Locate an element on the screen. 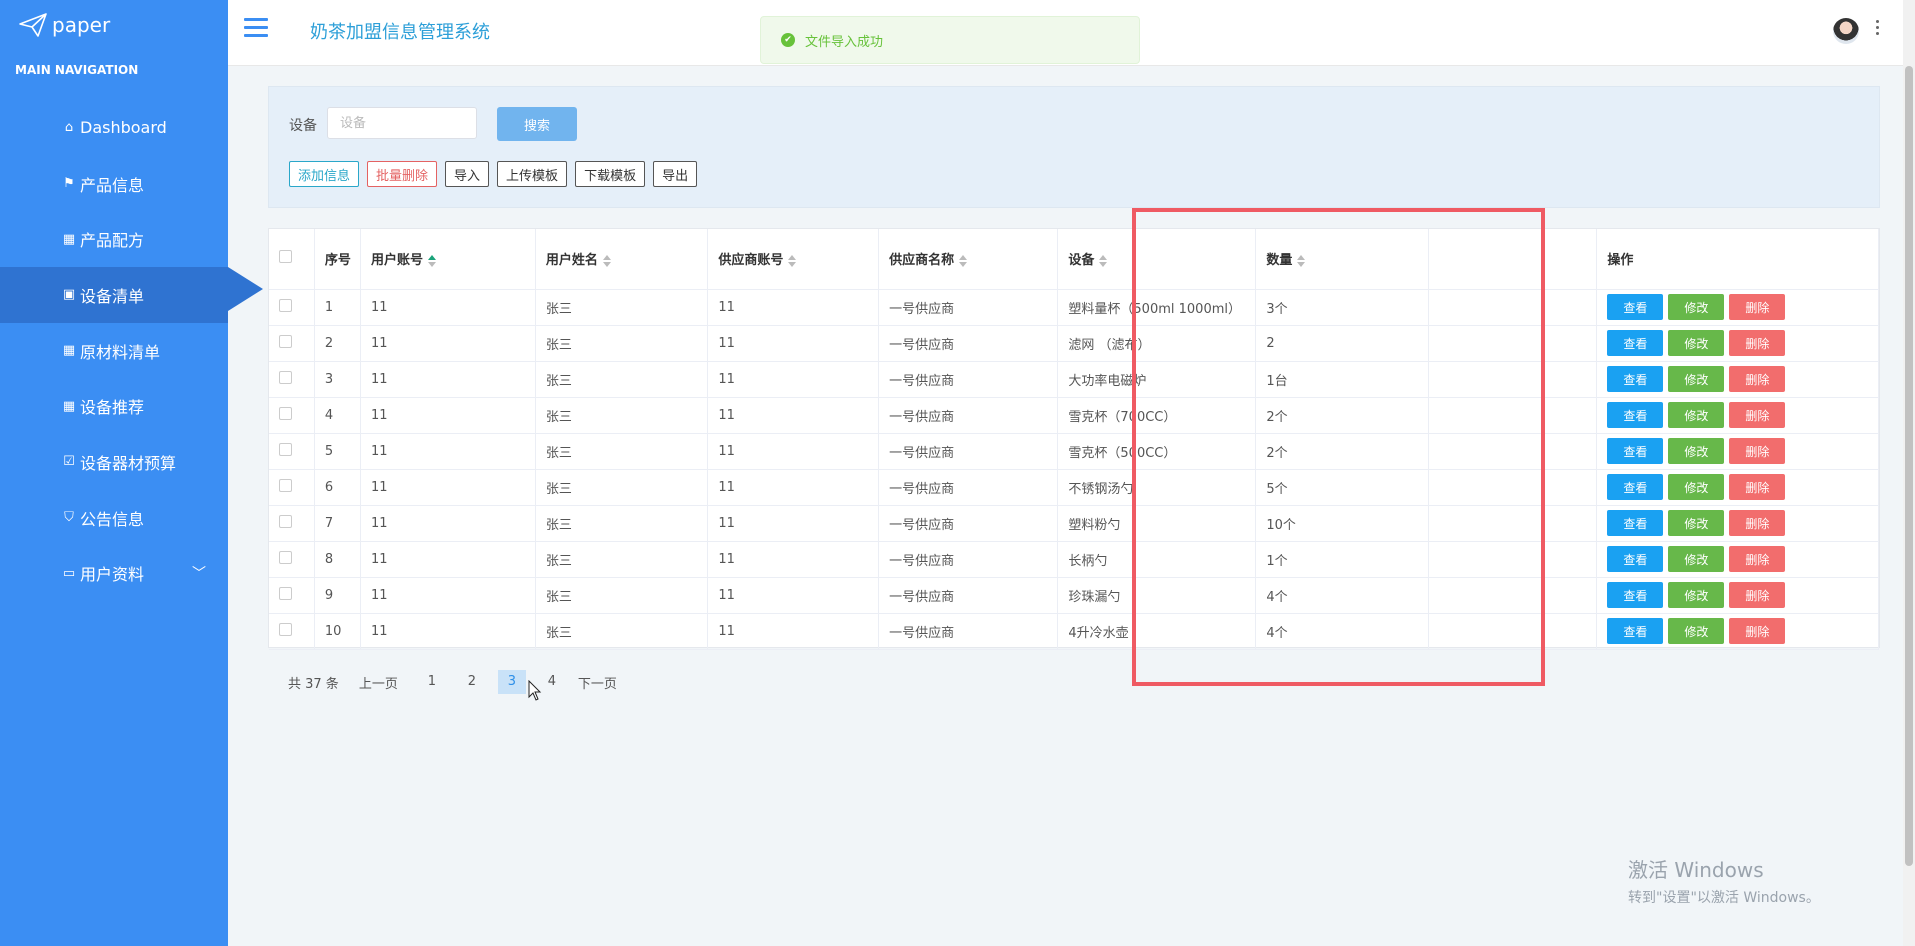 The height and width of the screenshot is (946, 1915). sidebar-item-announcements: ⛉ 公告信息 is located at coordinates (114, 518).